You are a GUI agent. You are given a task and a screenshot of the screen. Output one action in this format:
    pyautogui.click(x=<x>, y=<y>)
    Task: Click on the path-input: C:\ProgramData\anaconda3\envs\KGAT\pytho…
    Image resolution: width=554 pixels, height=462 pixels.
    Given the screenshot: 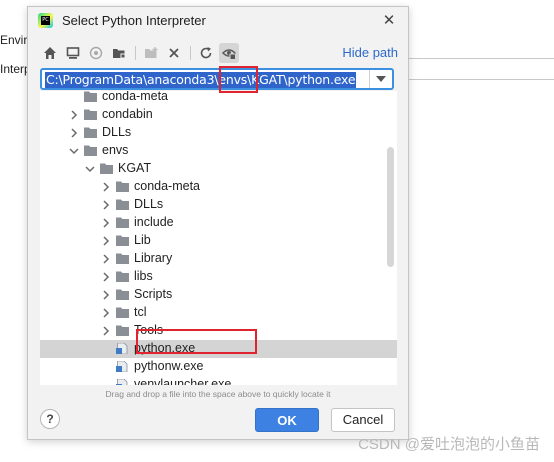 What is the action you would take?
    pyautogui.click(x=217, y=79)
    